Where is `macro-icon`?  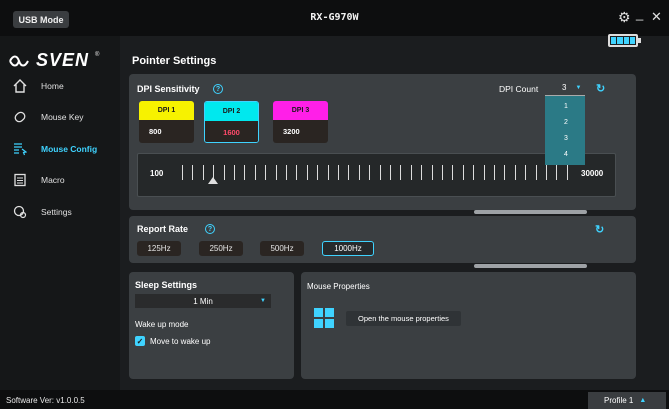
macro-icon is located at coordinates (20, 180).